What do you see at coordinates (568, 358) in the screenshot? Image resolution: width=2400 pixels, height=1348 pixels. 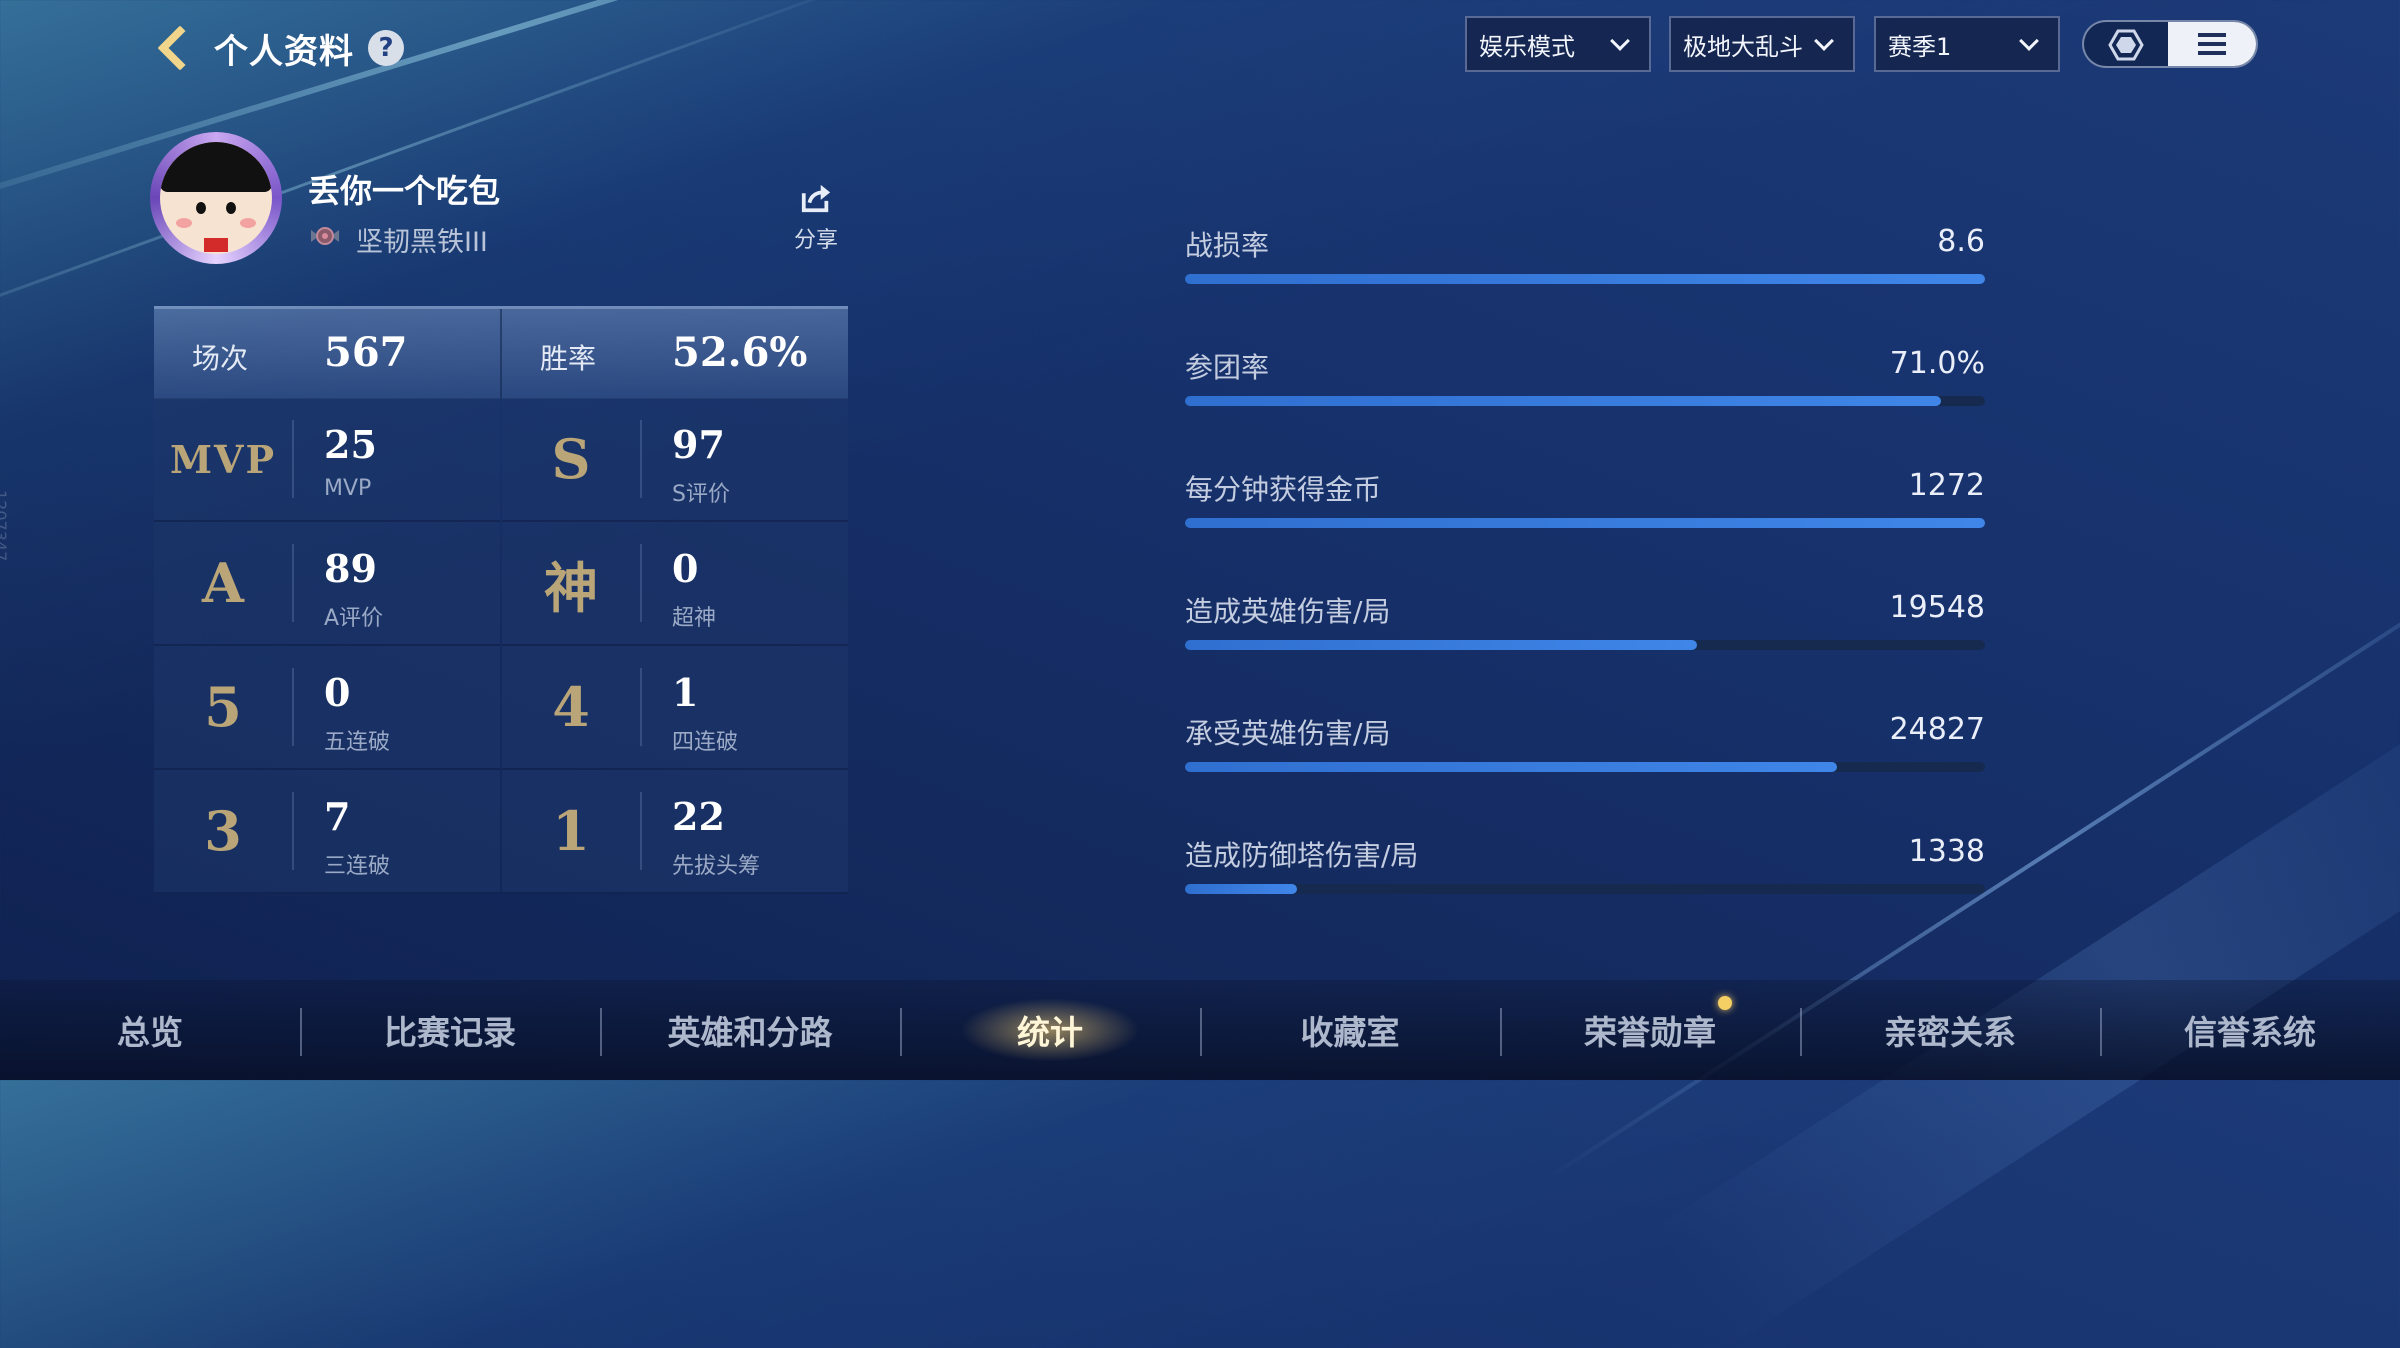 I see `winrate-label: 胜率` at bounding box center [568, 358].